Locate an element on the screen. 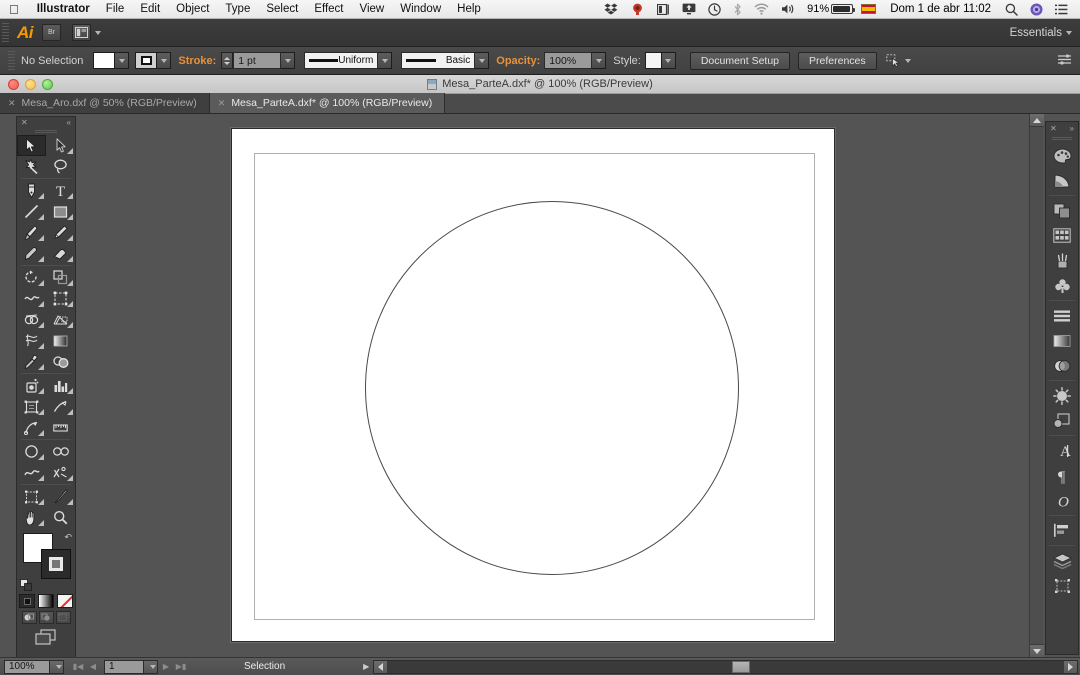 The width and height of the screenshot is (1080, 675). stroke-color-swatch is located at coordinates (56, 564).